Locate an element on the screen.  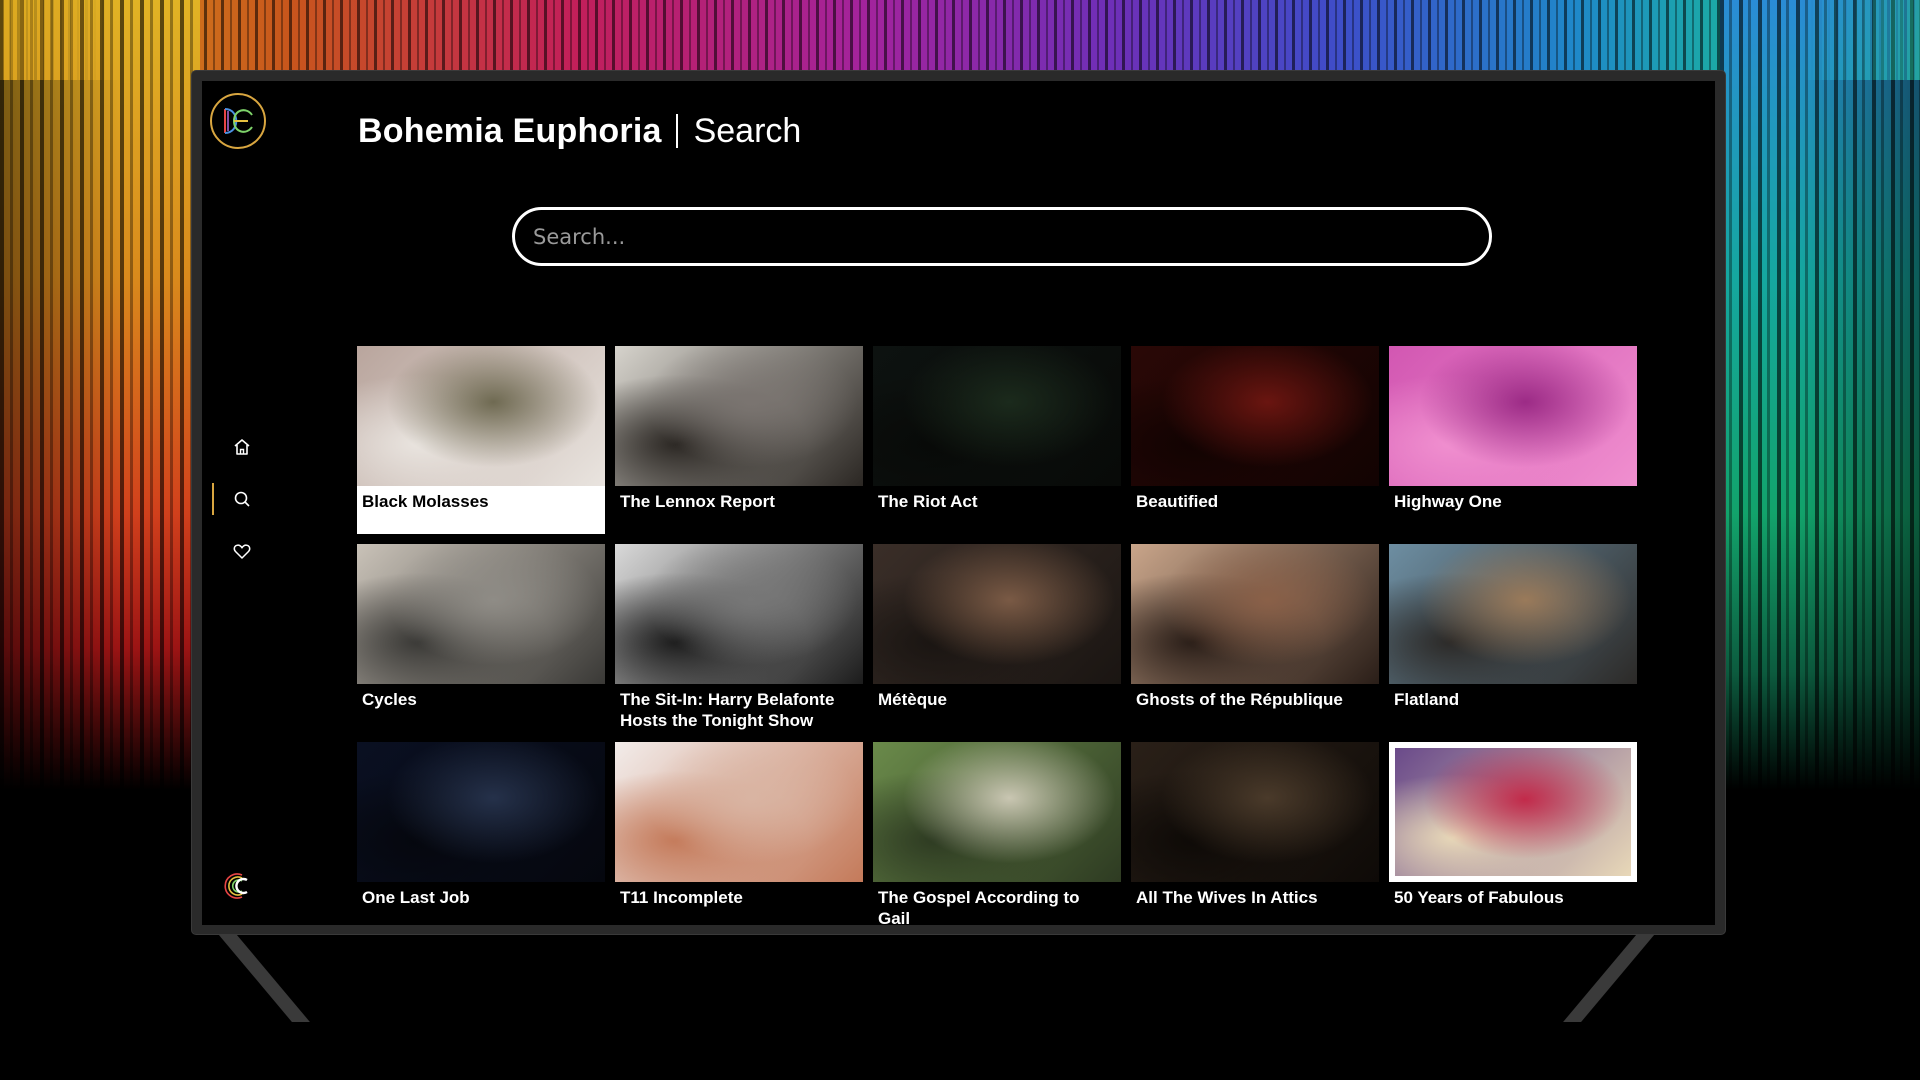
title-card: Flatland is located at coordinates (1513, 638).